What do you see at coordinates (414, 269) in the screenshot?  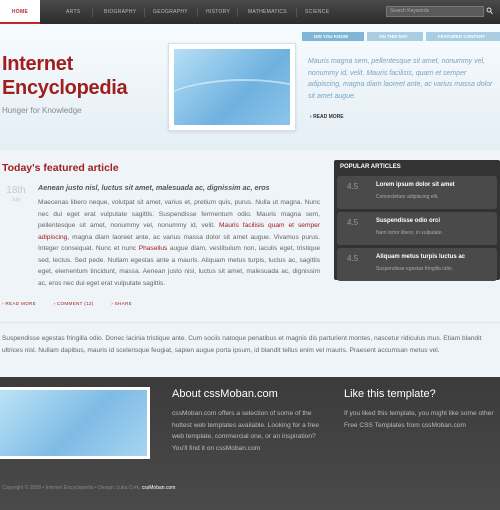 I see `popular-subtitle: Suspendisse egestas fringilla odio.` at bounding box center [414, 269].